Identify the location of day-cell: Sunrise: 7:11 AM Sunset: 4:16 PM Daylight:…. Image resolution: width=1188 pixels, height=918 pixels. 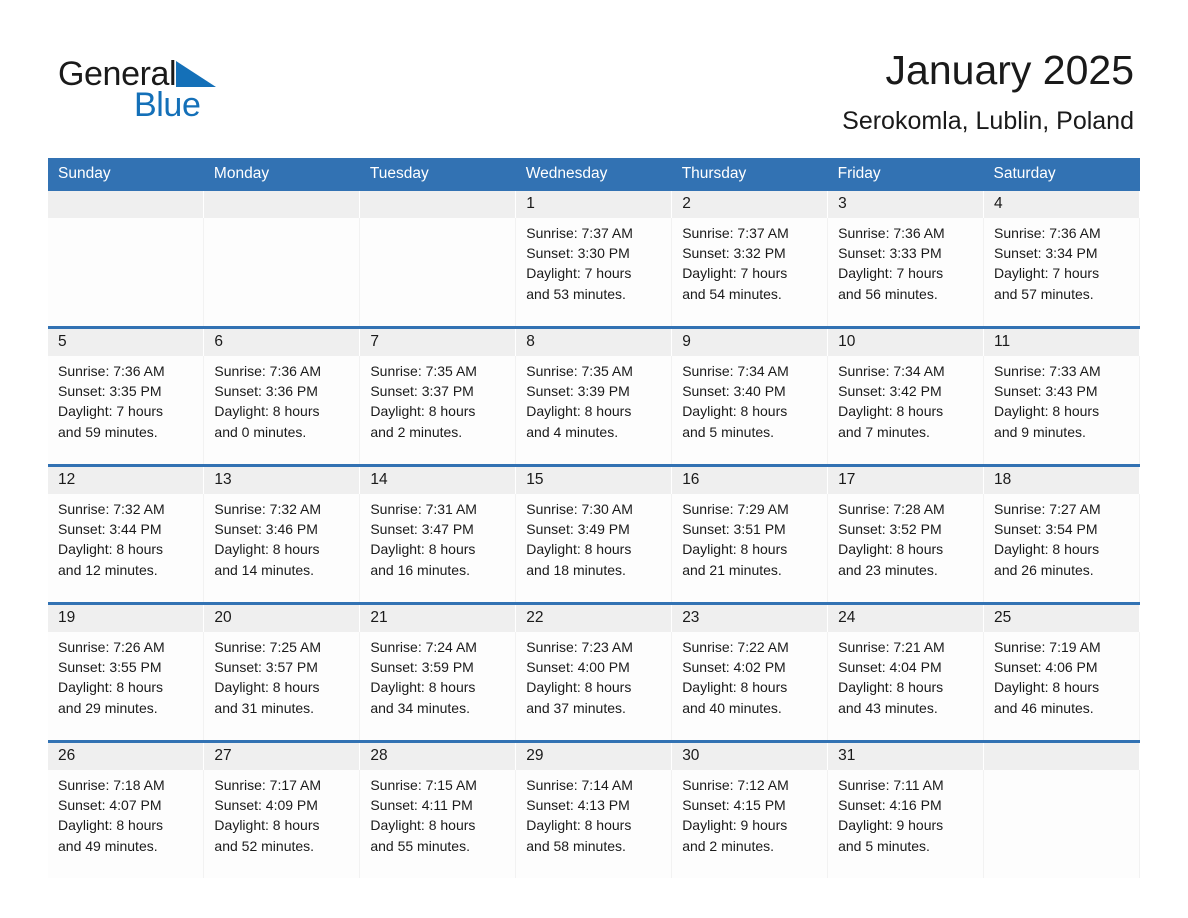
(906, 824).